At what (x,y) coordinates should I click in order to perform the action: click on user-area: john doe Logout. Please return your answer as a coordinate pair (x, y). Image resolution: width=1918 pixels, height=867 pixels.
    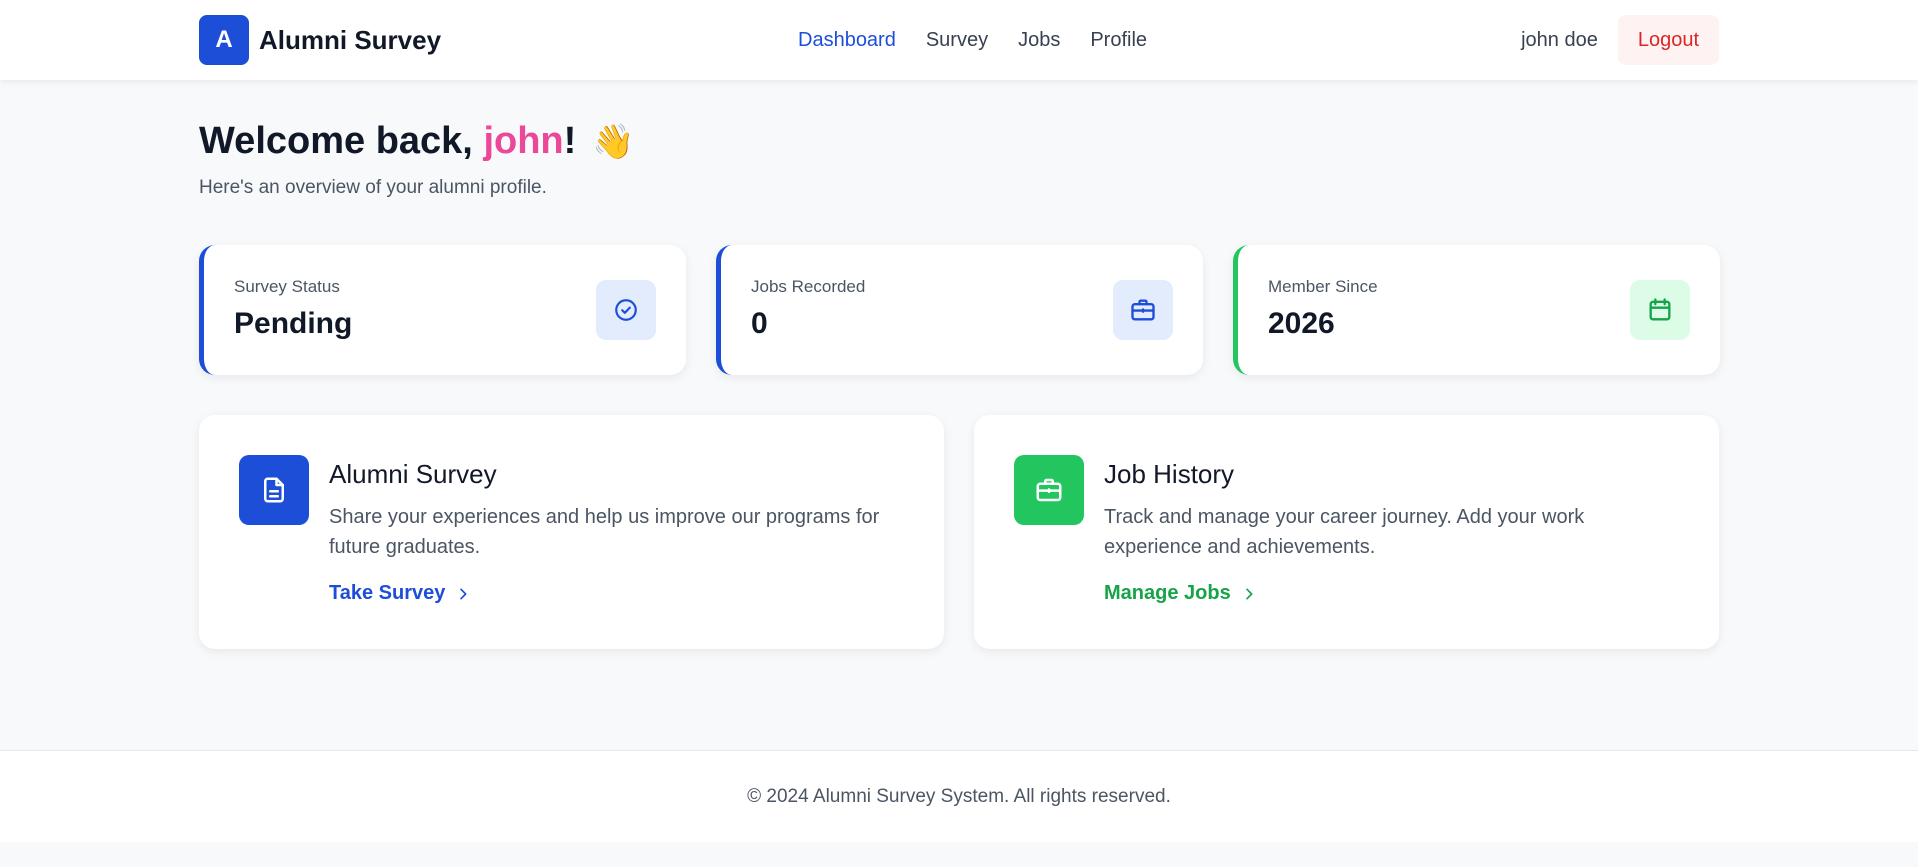
    Looking at the image, I should click on (1620, 40).